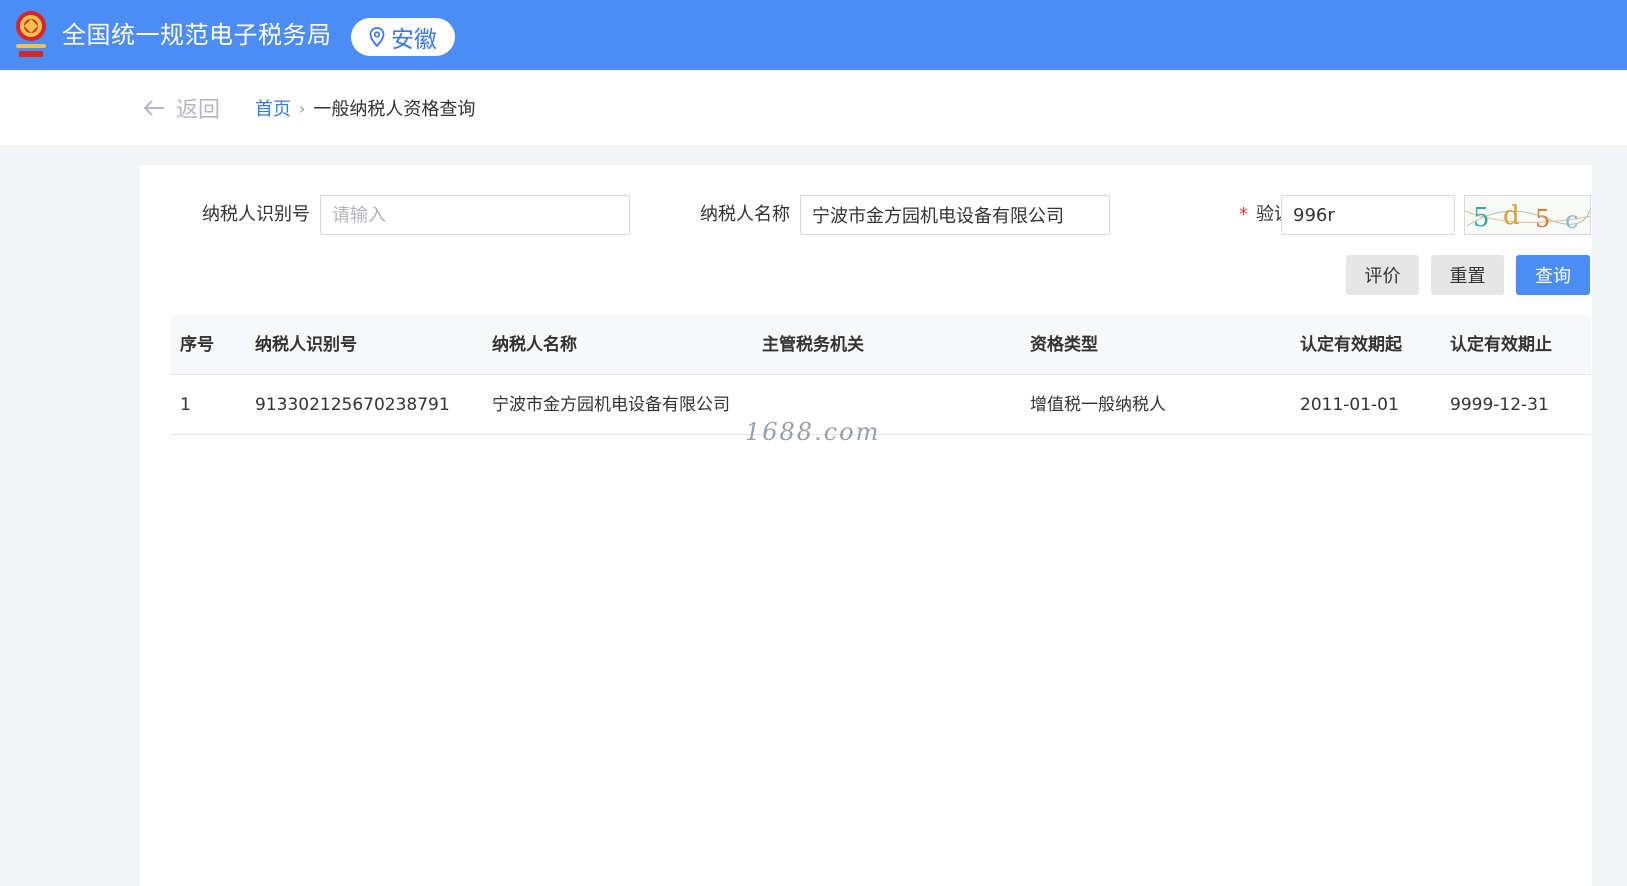 The height and width of the screenshot is (886, 1627). What do you see at coordinates (306, 345) in the screenshot?
I see `col-header-taxpayer-id: 纳税人识别号` at bounding box center [306, 345].